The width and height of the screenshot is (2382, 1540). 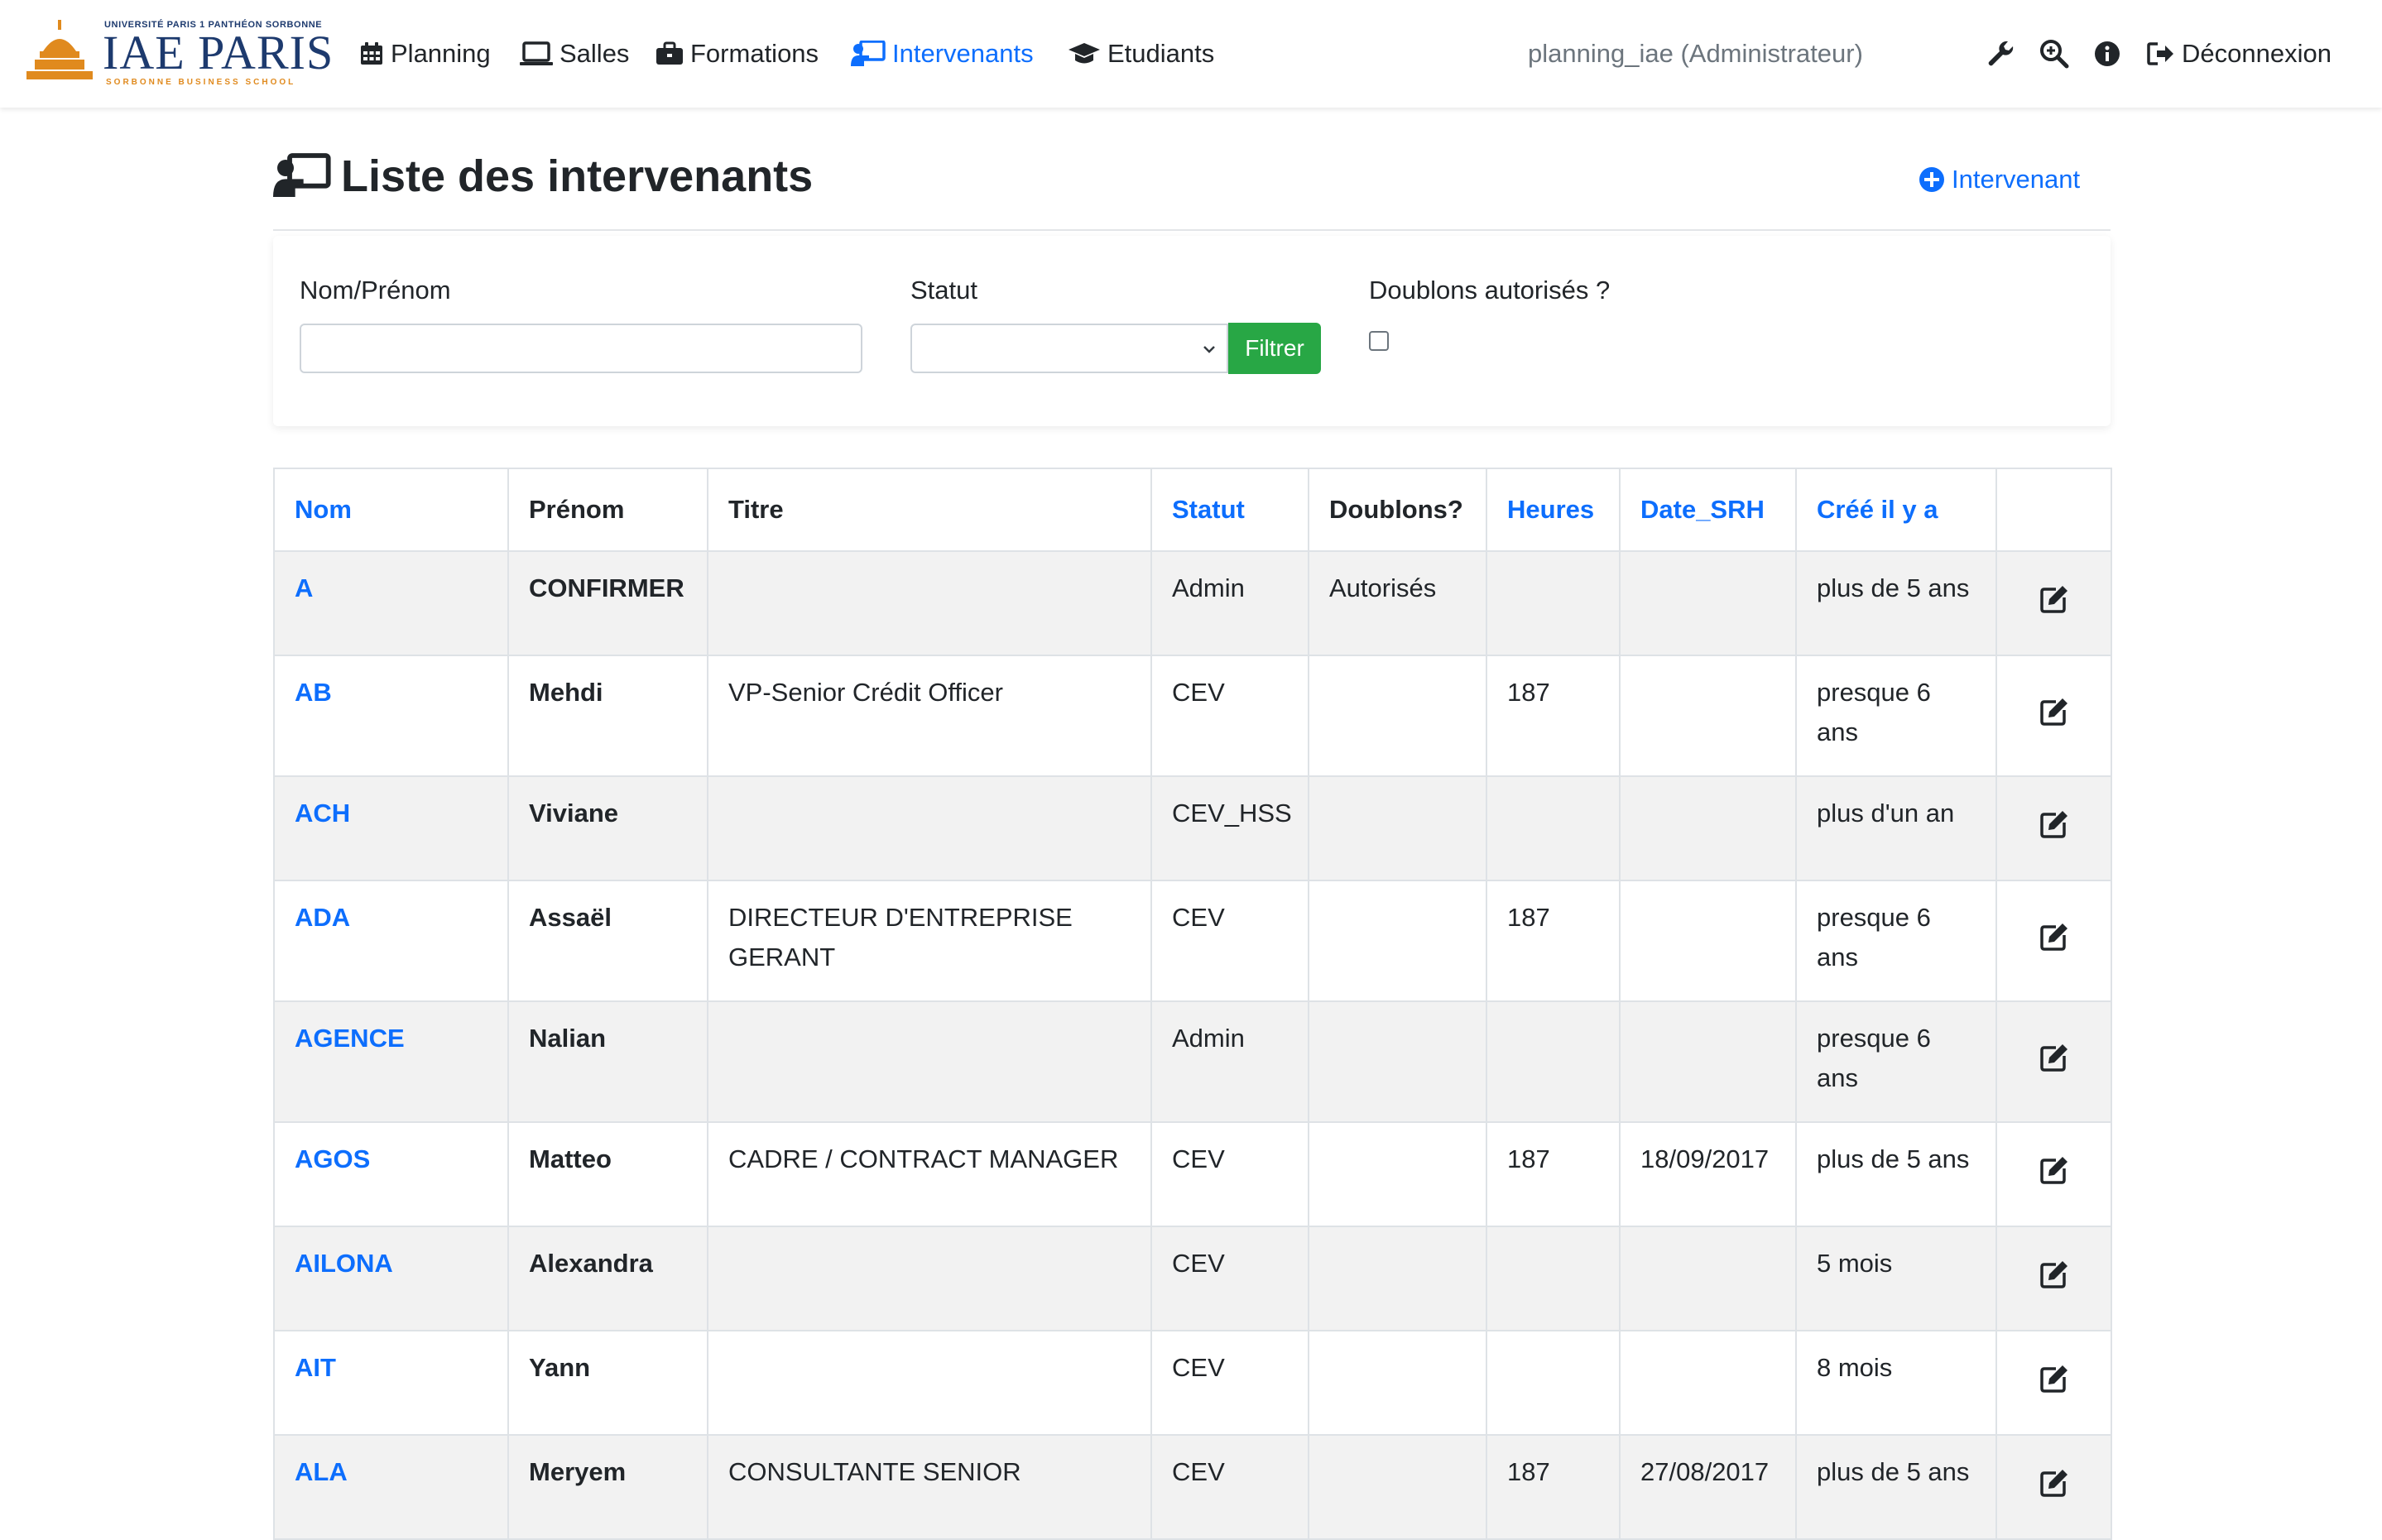 What do you see at coordinates (607, 603) in the screenshot?
I see `cell-prenom: CONFIRMER` at bounding box center [607, 603].